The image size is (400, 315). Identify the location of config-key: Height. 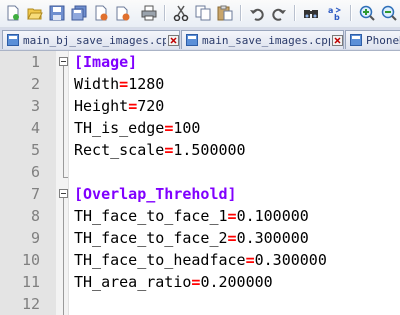
(101, 106).